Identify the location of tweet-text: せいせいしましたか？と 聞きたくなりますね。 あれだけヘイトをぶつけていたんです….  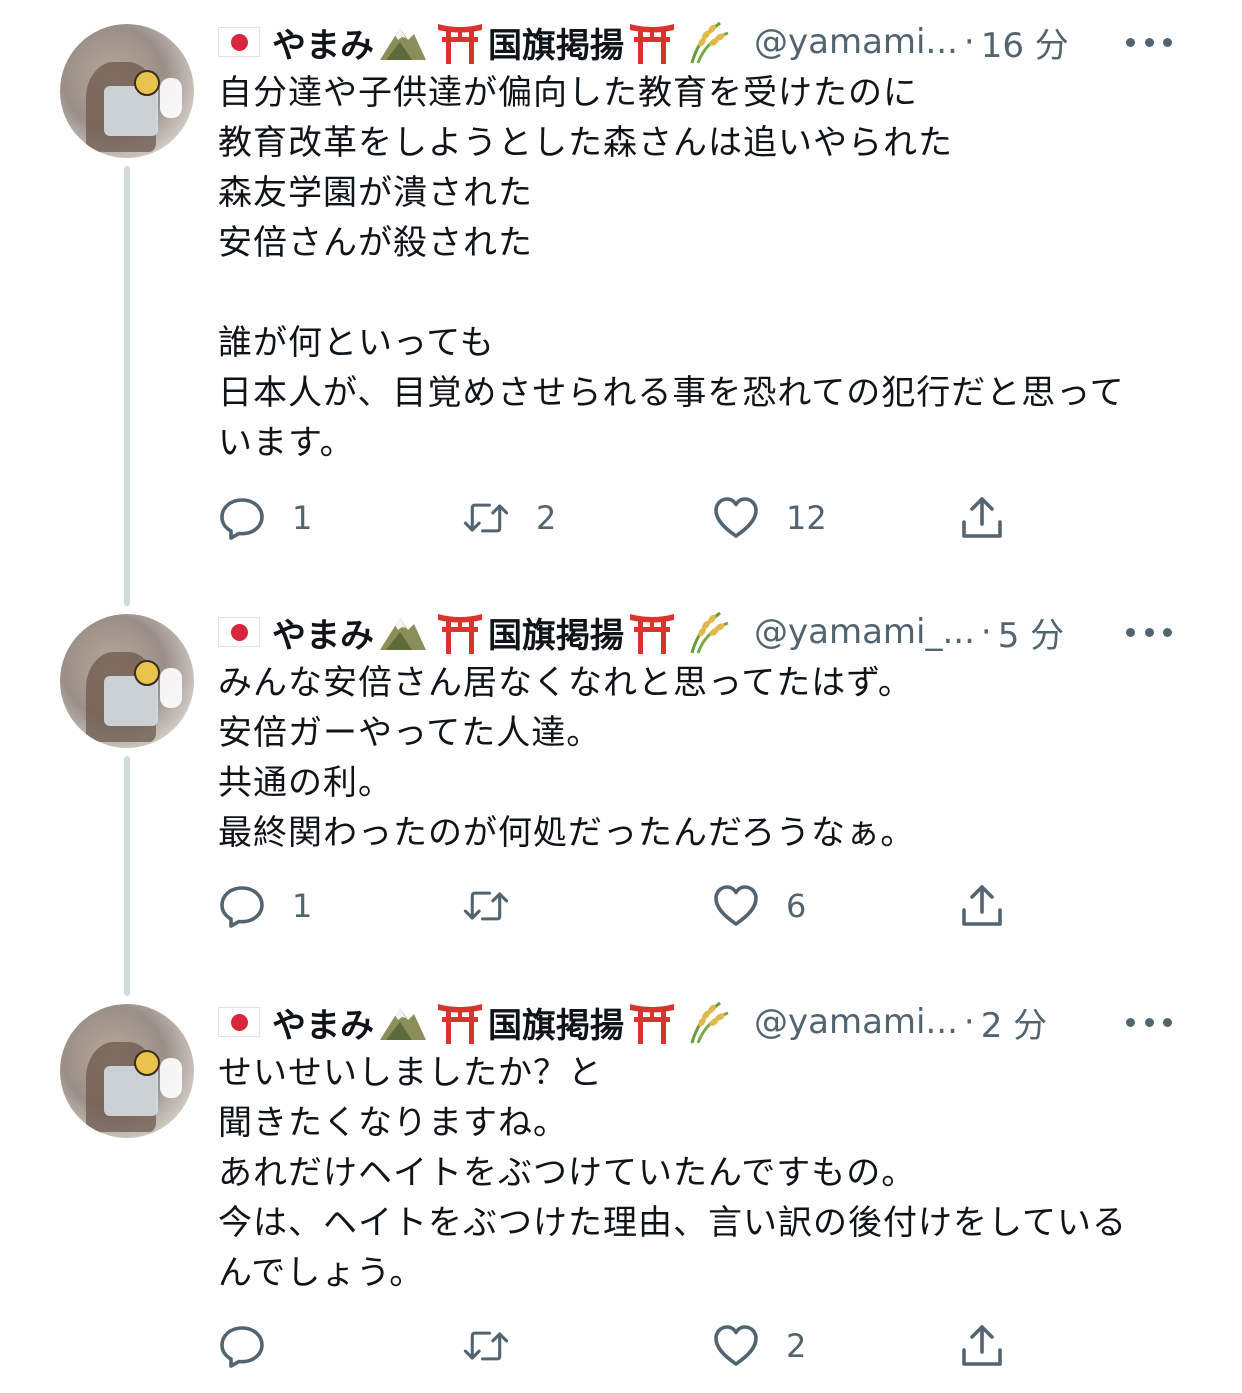
(698, 1173).